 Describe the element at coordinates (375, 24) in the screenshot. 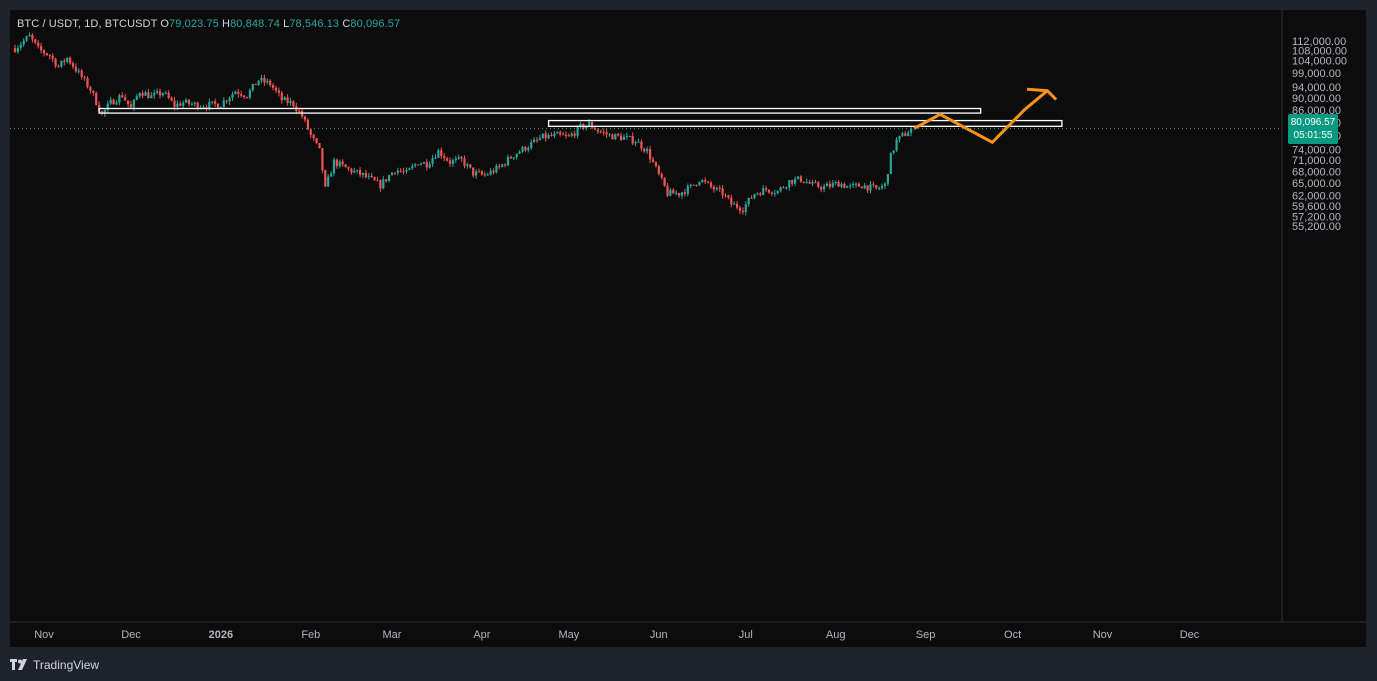

I see `close-value: 80,096.57` at that location.